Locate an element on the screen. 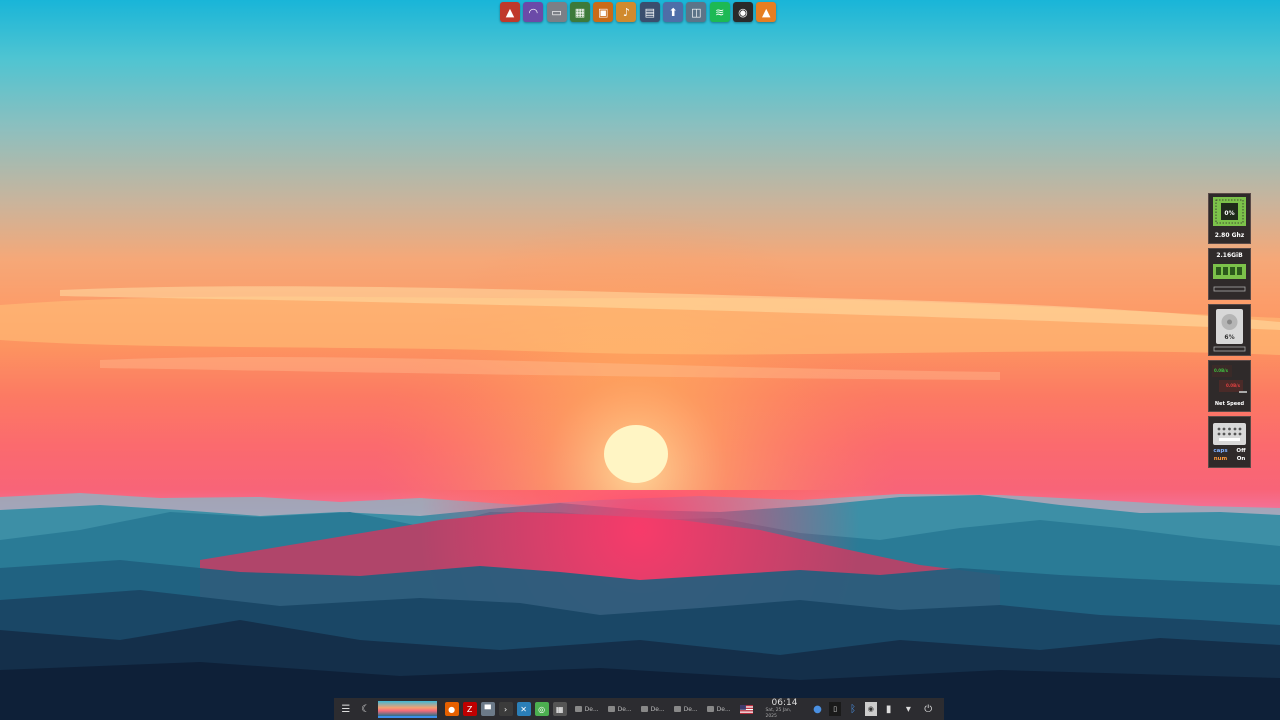  terminal-icon: › is located at coordinates (505, 709).